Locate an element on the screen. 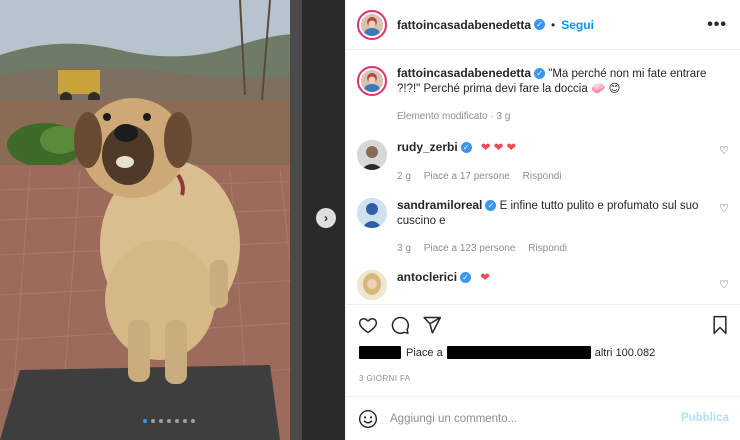 The width and height of the screenshot is (740, 440). author-avatar is located at coordinates (372, 24).